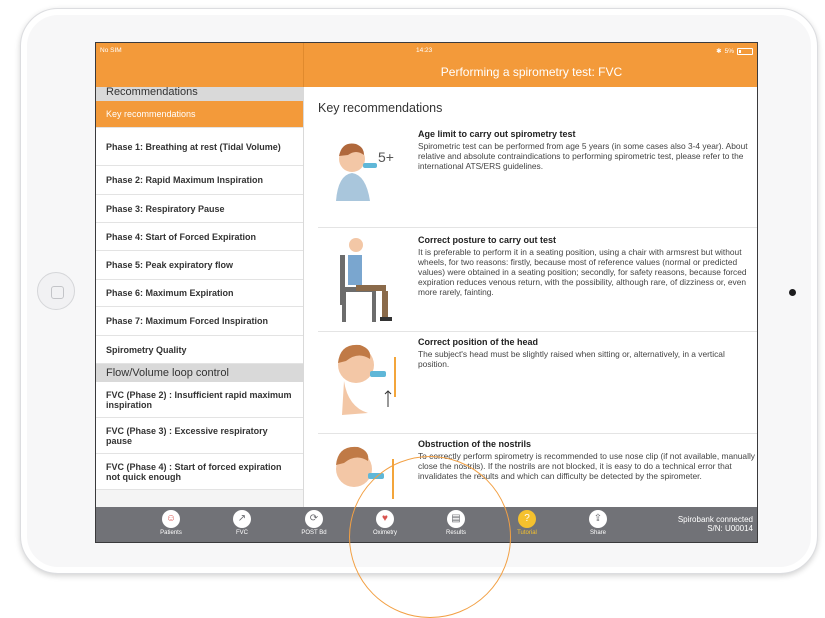 This screenshot has height=618, width=825. What do you see at coordinates (497, 134) in the screenshot?
I see `block-title: Age limit to carry out spirometry test` at bounding box center [497, 134].